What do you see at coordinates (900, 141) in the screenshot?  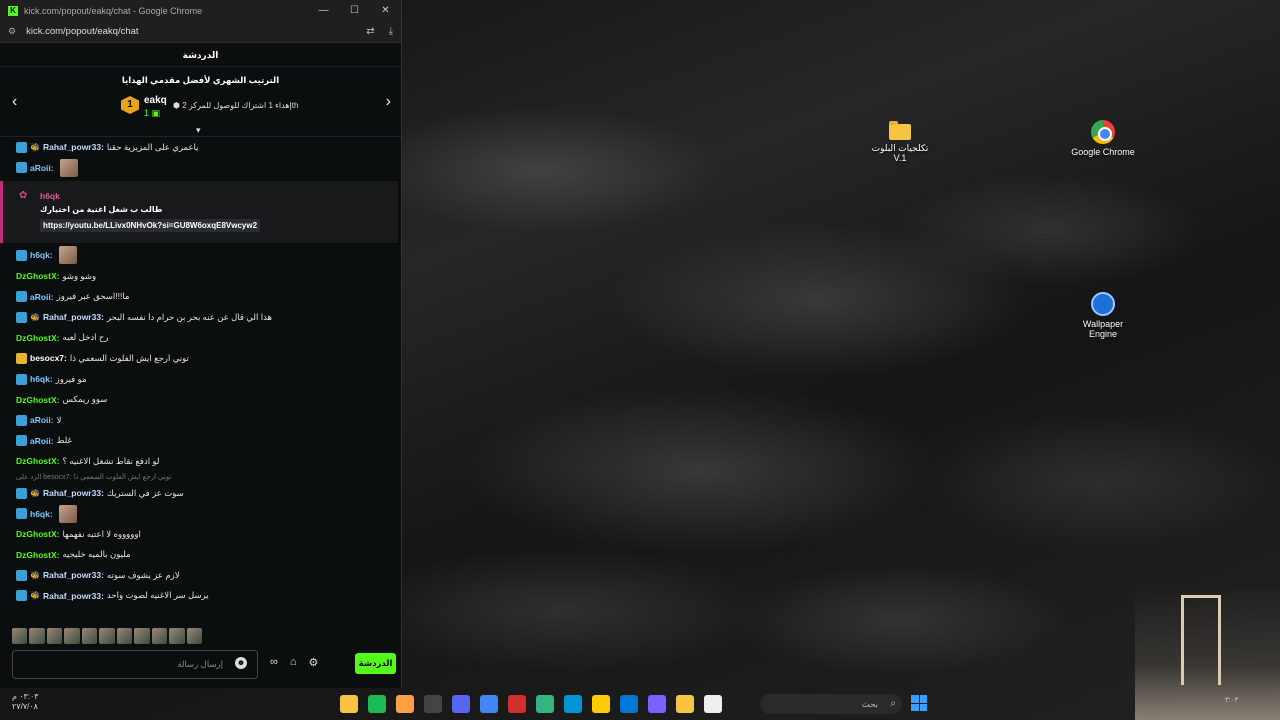 I see `desktop-icon-folder: تكلجيات البلوت V.1` at bounding box center [900, 141].